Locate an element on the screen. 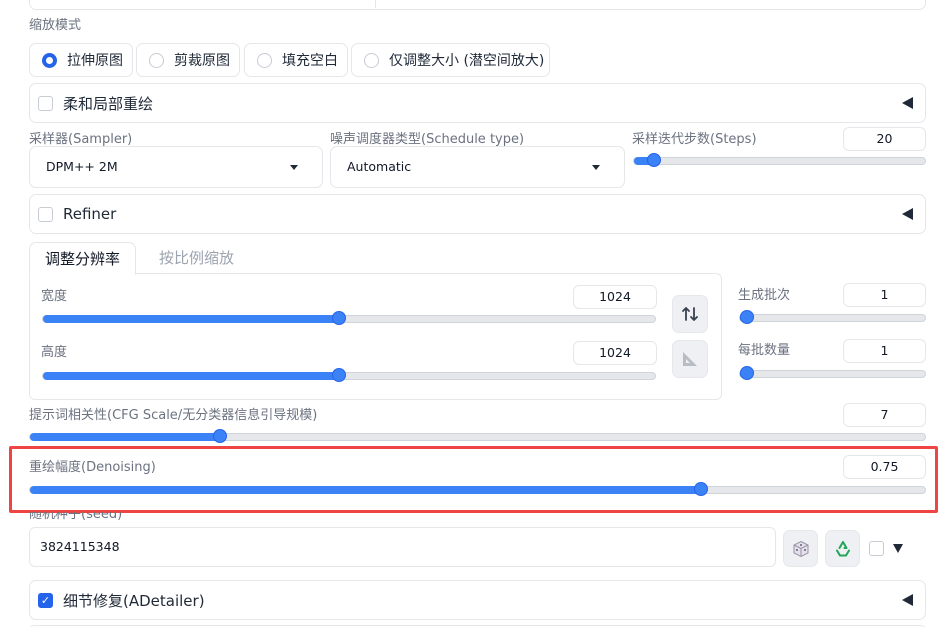  height-input: 1024 is located at coordinates (615, 353).